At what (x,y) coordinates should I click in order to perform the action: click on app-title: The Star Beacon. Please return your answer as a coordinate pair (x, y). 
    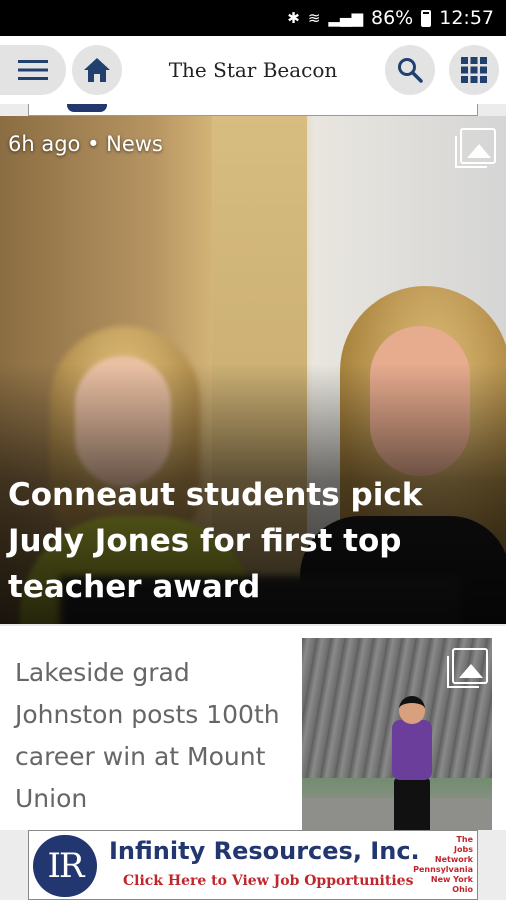
    Looking at the image, I should click on (253, 70).